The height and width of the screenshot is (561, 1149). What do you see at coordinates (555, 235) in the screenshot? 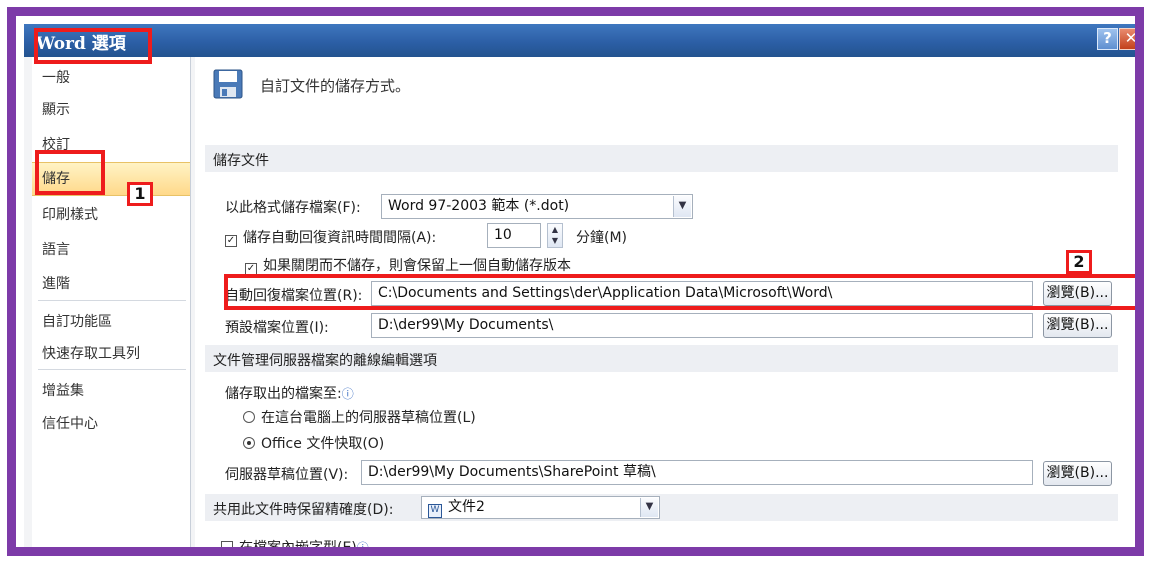
I see `minutes-spinner: ▲ ▼` at bounding box center [555, 235].